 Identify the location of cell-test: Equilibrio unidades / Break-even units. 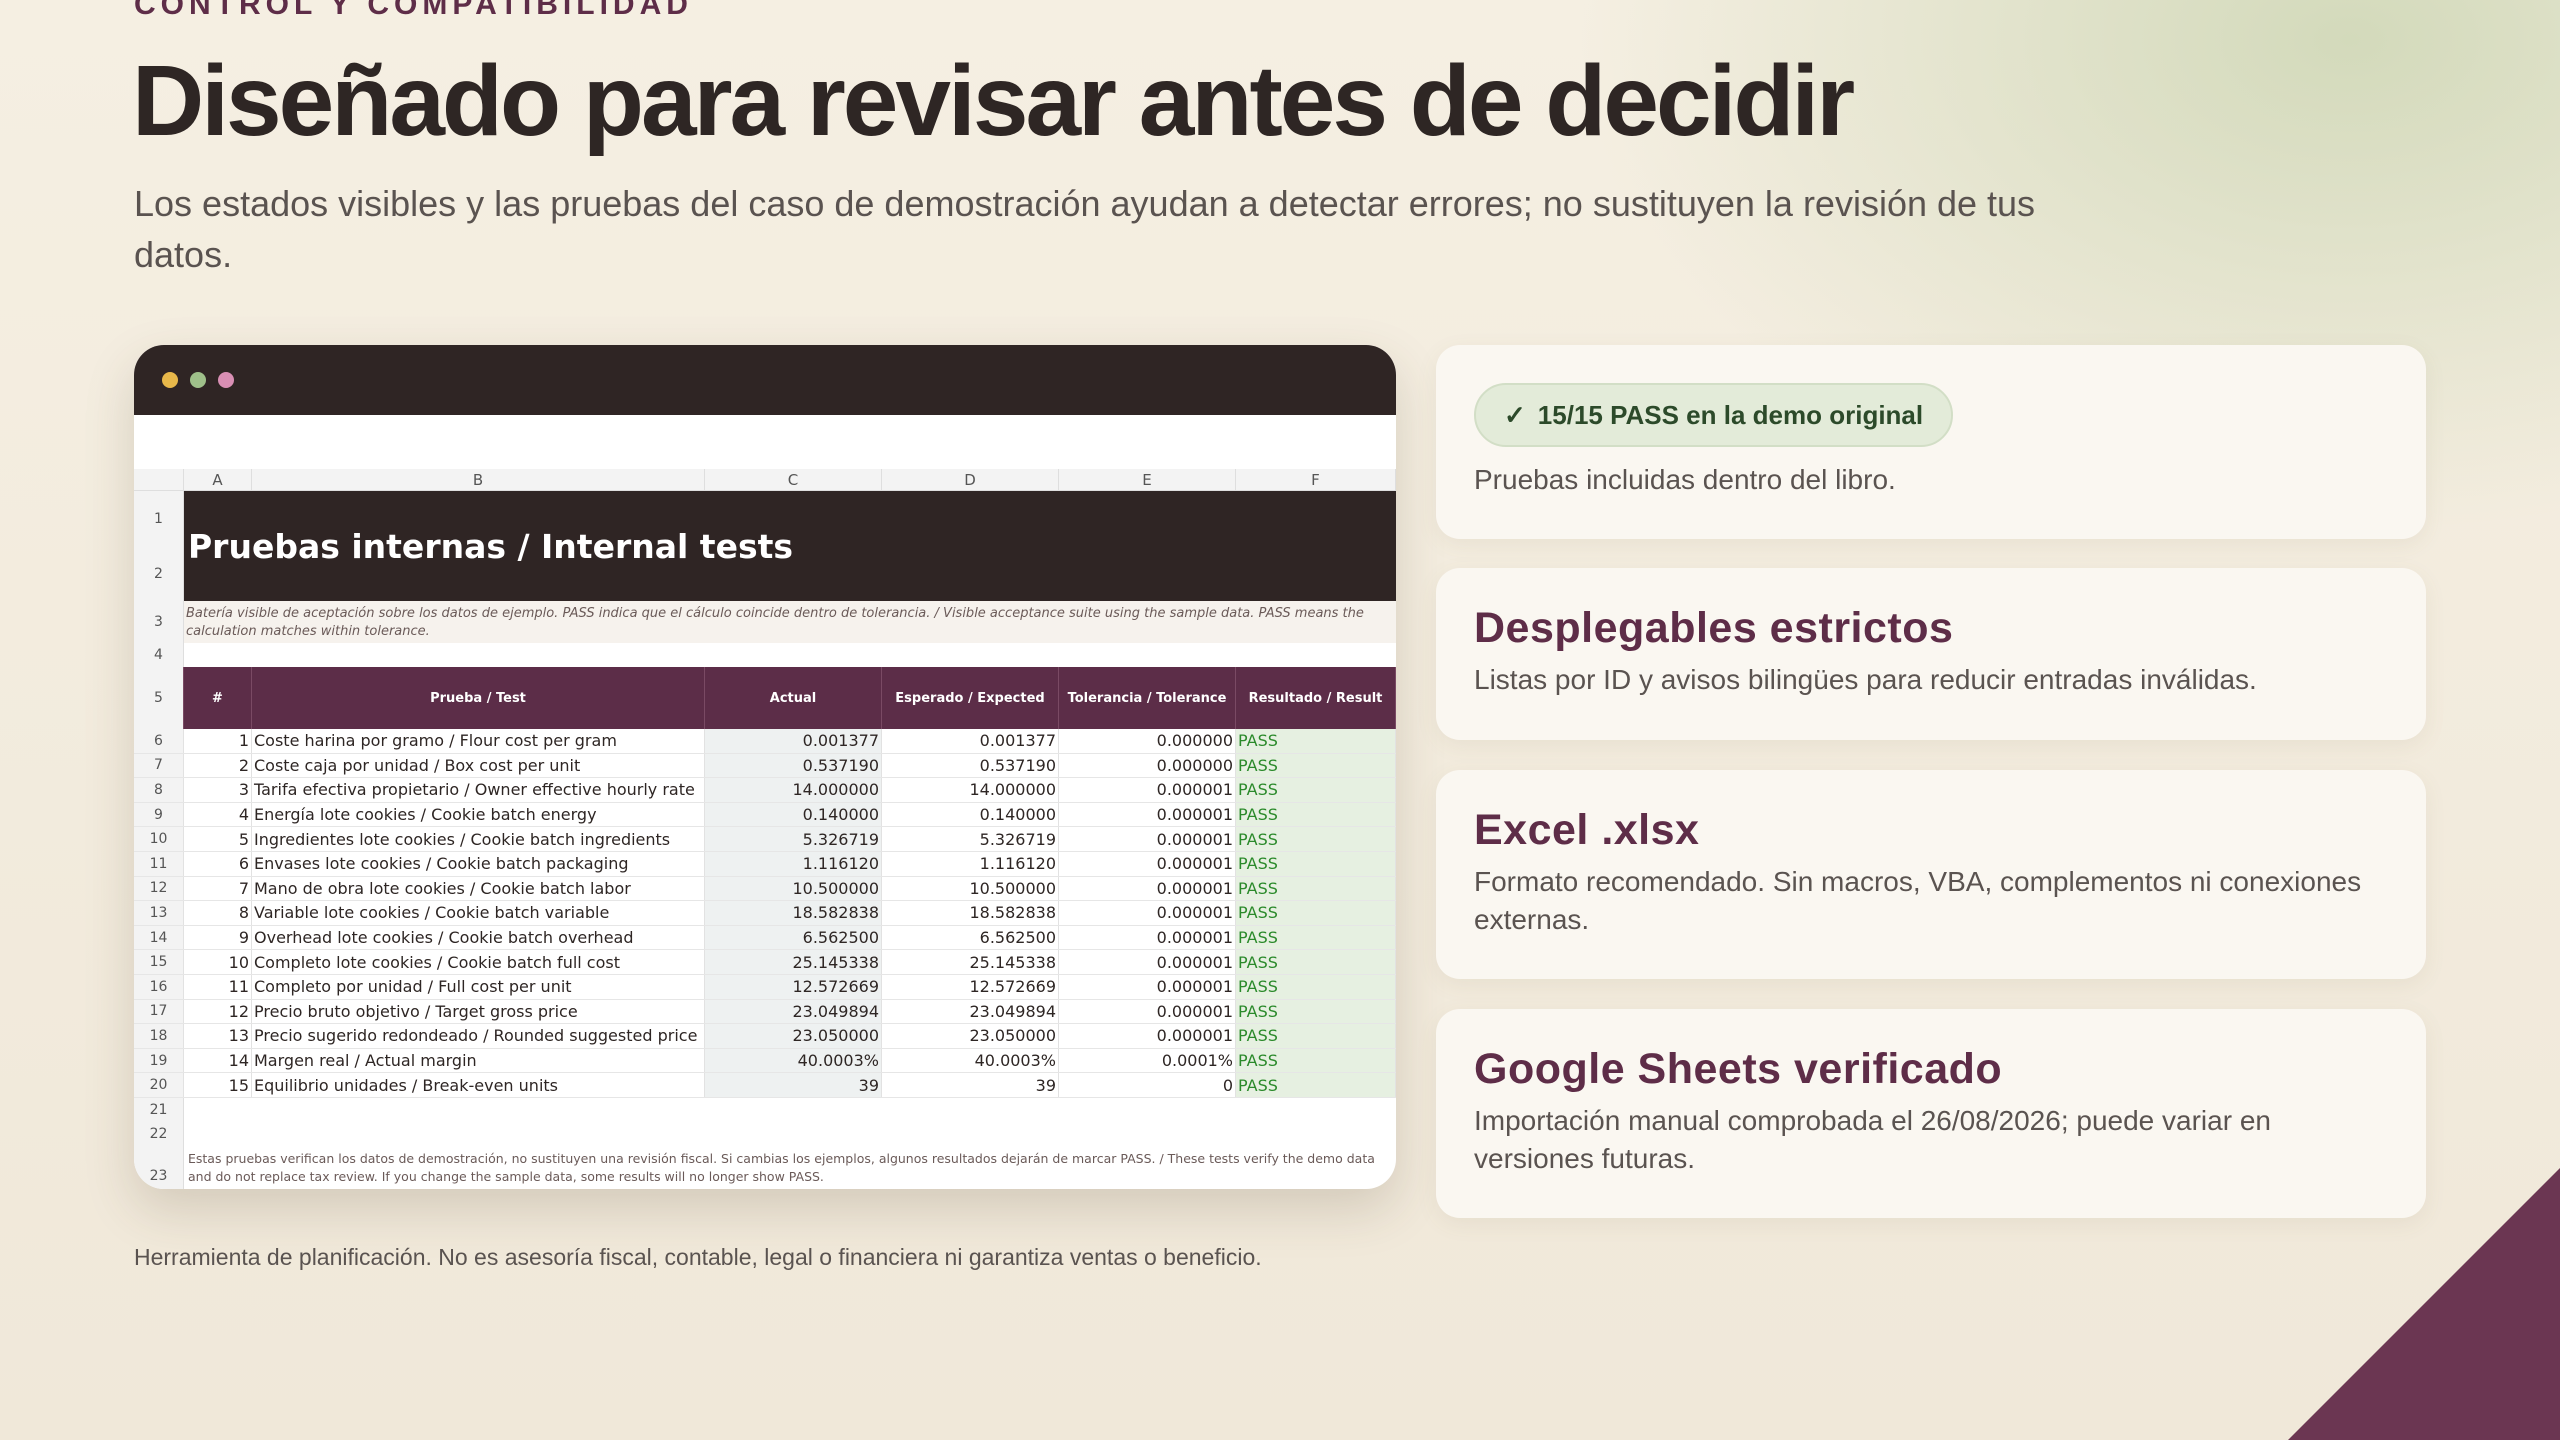
(478, 1085).